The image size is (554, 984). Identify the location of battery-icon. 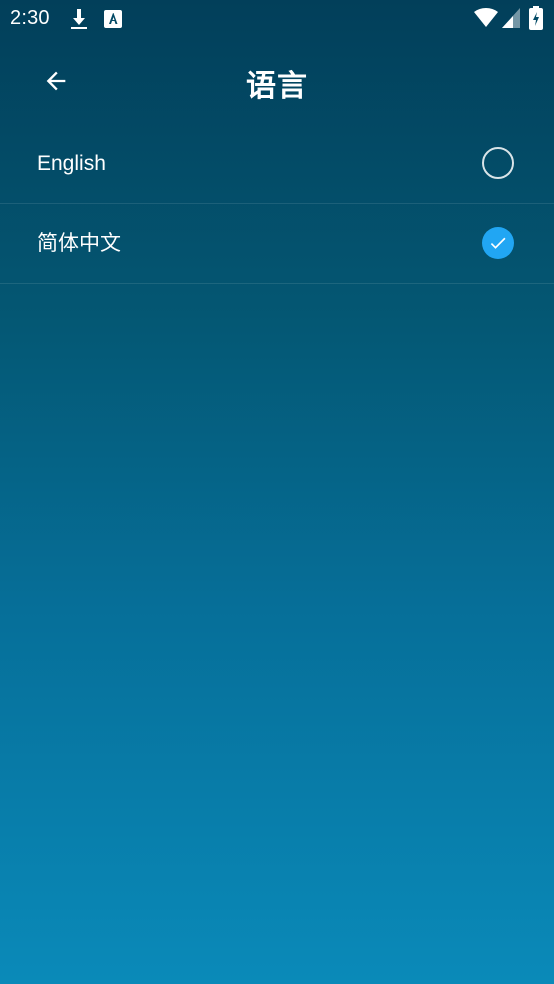
(536, 18).